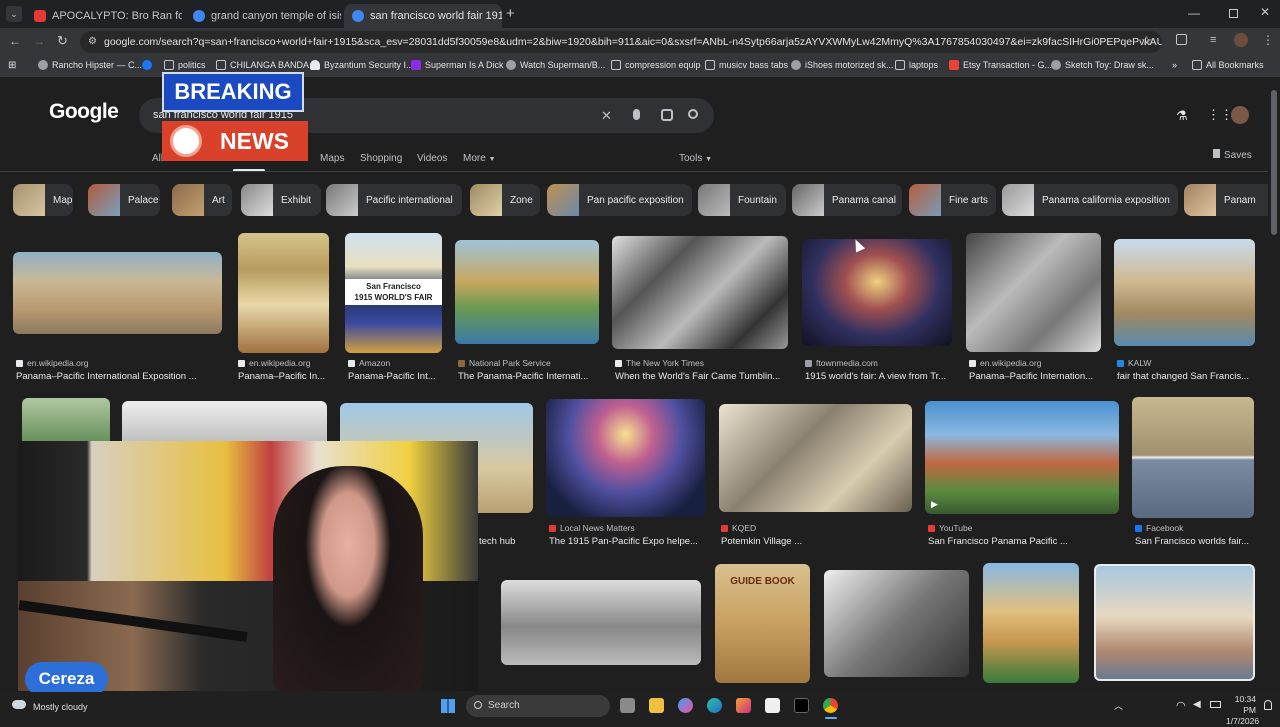  I want to click on tab-apocalypto: APOCALYPTO: Bro Ran for His L ✕, so click(104, 16).